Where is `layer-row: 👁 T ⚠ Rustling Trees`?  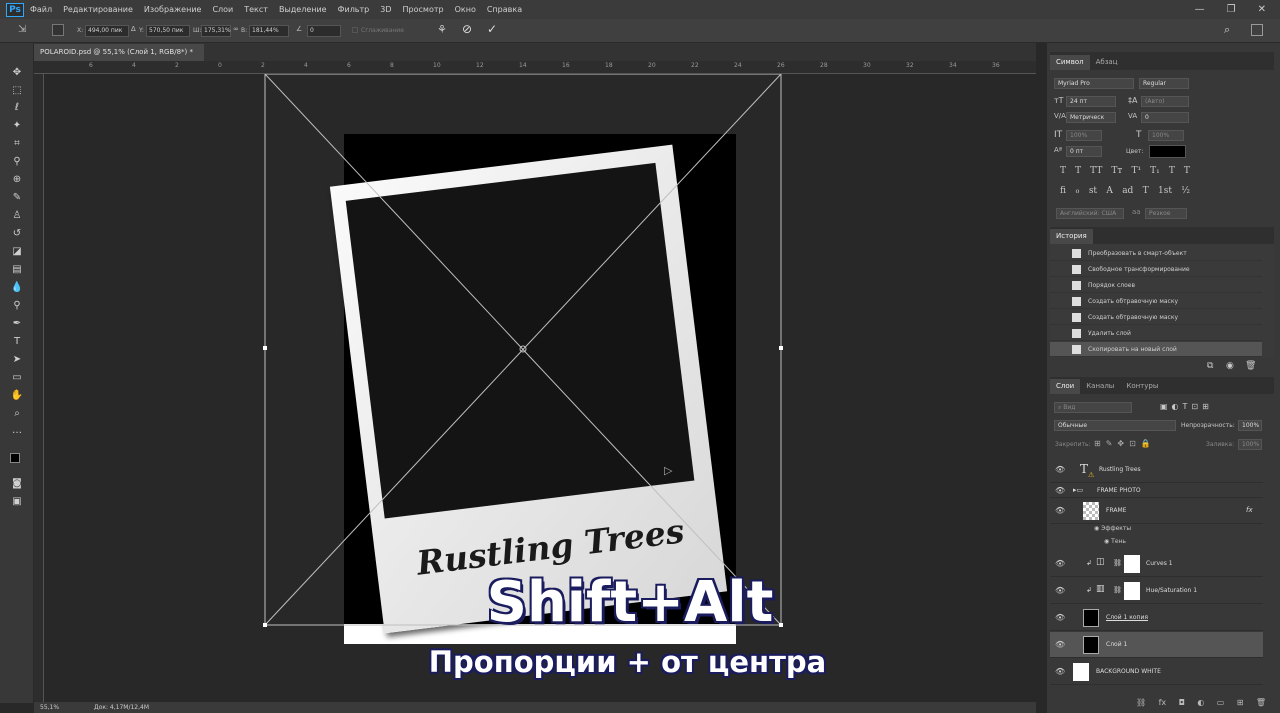
layer-row: 👁 T ⚠ Rustling Trees is located at coordinates (1156, 470).